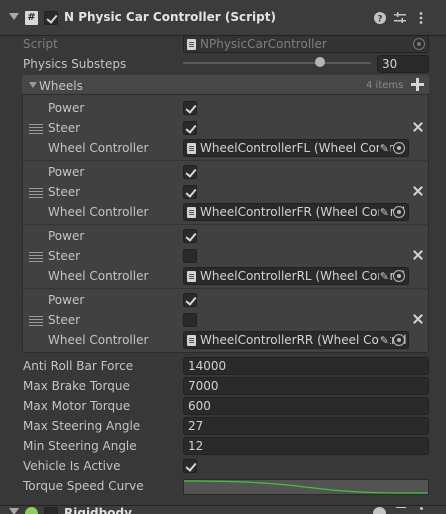 Image resolution: width=446 pixels, height=514 pixels. I want to click on physics-substeps-slider, so click(277, 63).